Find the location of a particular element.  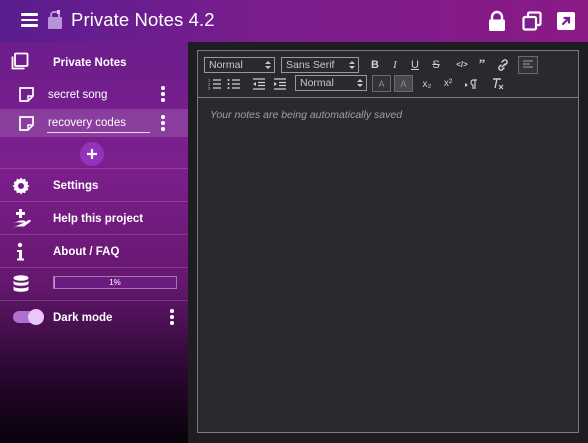

add-note-button is located at coordinates (92, 154).